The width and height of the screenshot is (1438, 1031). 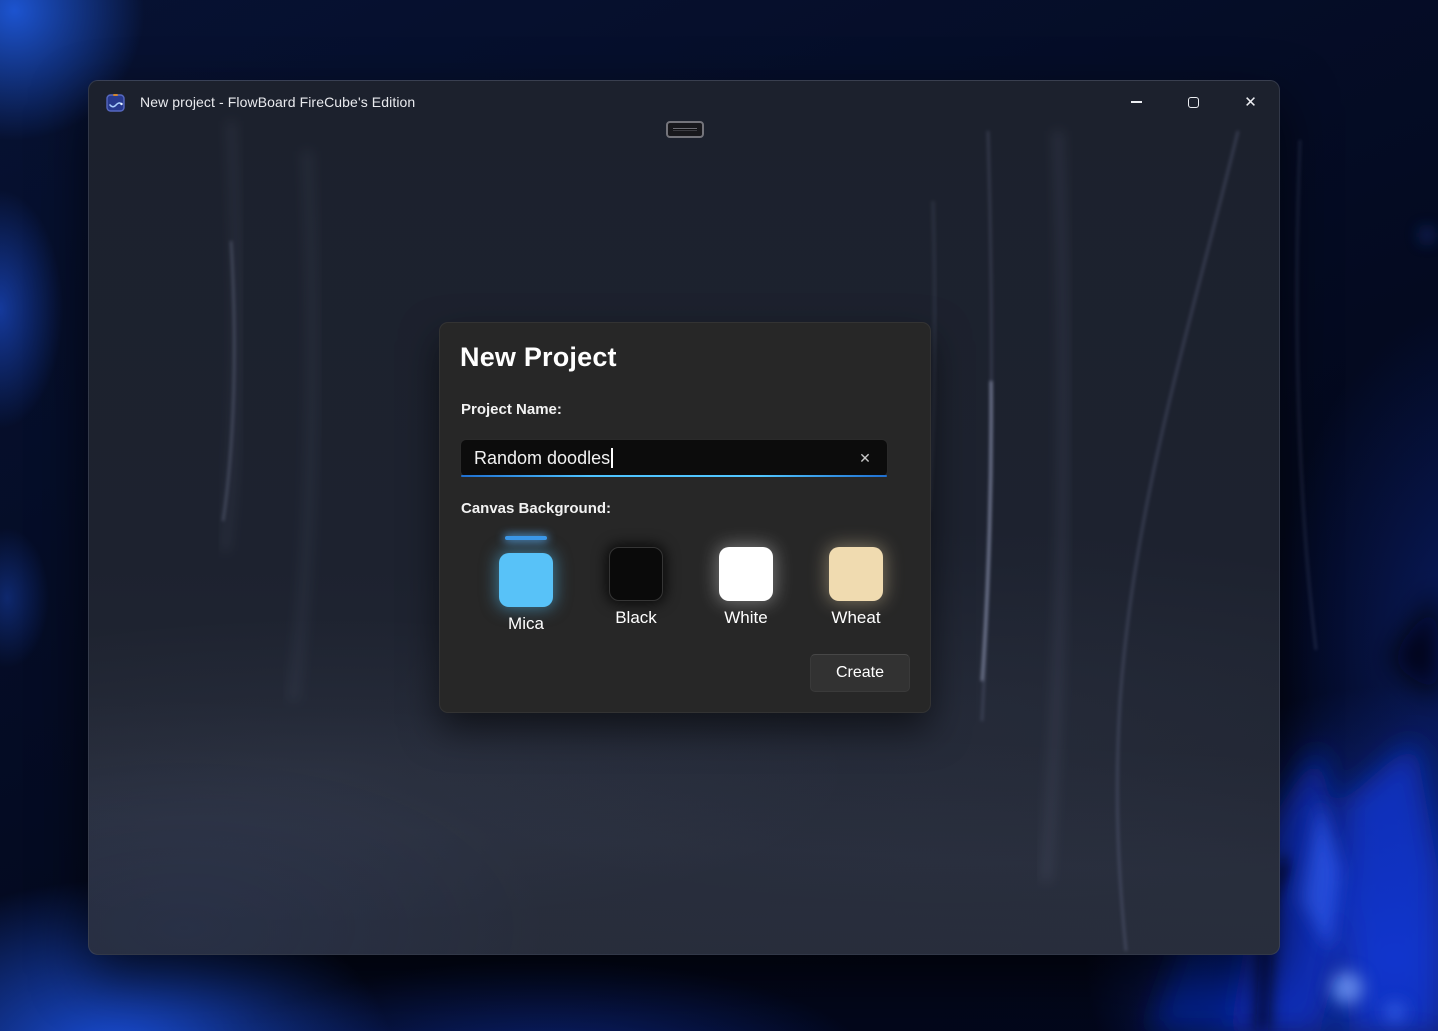 What do you see at coordinates (856, 574) in the screenshot?
I see `wheat-color-swatch` at bounding box center [856, 574].